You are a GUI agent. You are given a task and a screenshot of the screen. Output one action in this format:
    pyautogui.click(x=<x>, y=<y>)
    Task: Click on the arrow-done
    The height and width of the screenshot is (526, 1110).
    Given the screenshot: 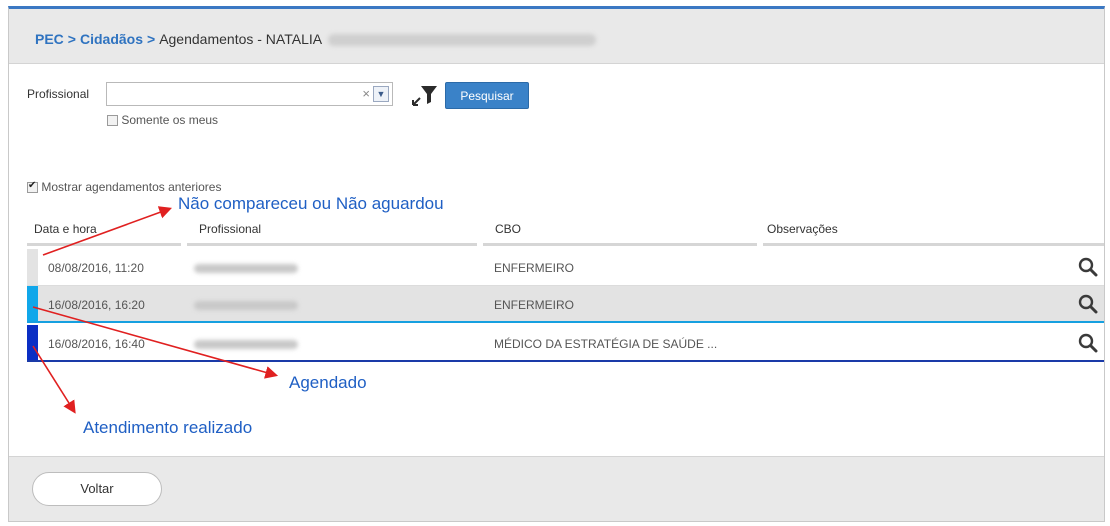 What is the action you would take?
    pyautogui.click(x=54, y=379)
    